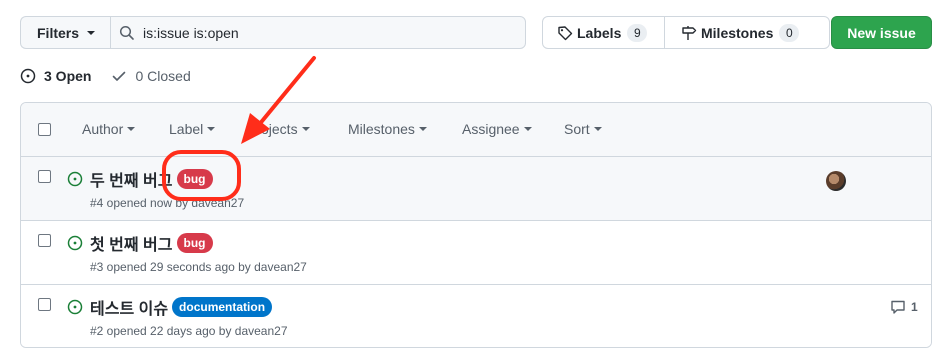  Describe the element at coordinates (58, 32) in the screenshot. I see `filters-button-label: Filters` at that location.